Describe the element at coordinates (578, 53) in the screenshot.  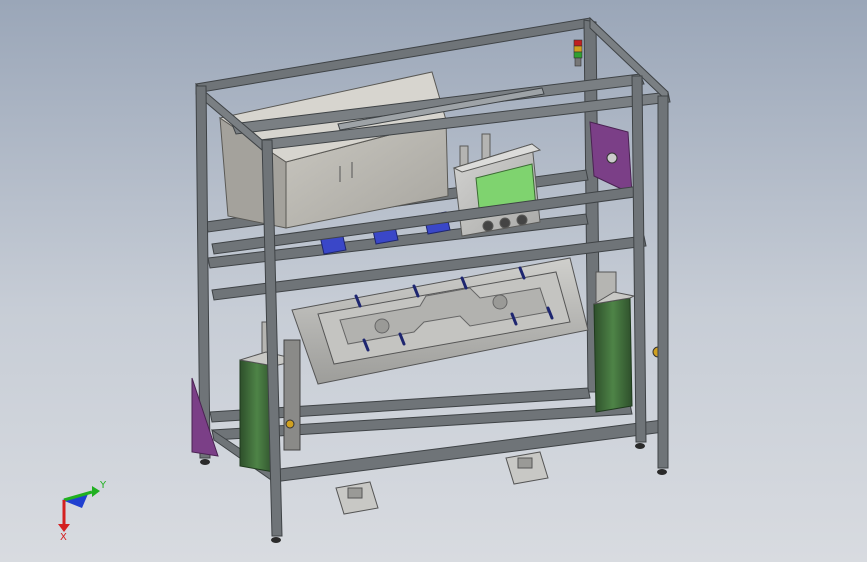
I see `stack-light` at that location.